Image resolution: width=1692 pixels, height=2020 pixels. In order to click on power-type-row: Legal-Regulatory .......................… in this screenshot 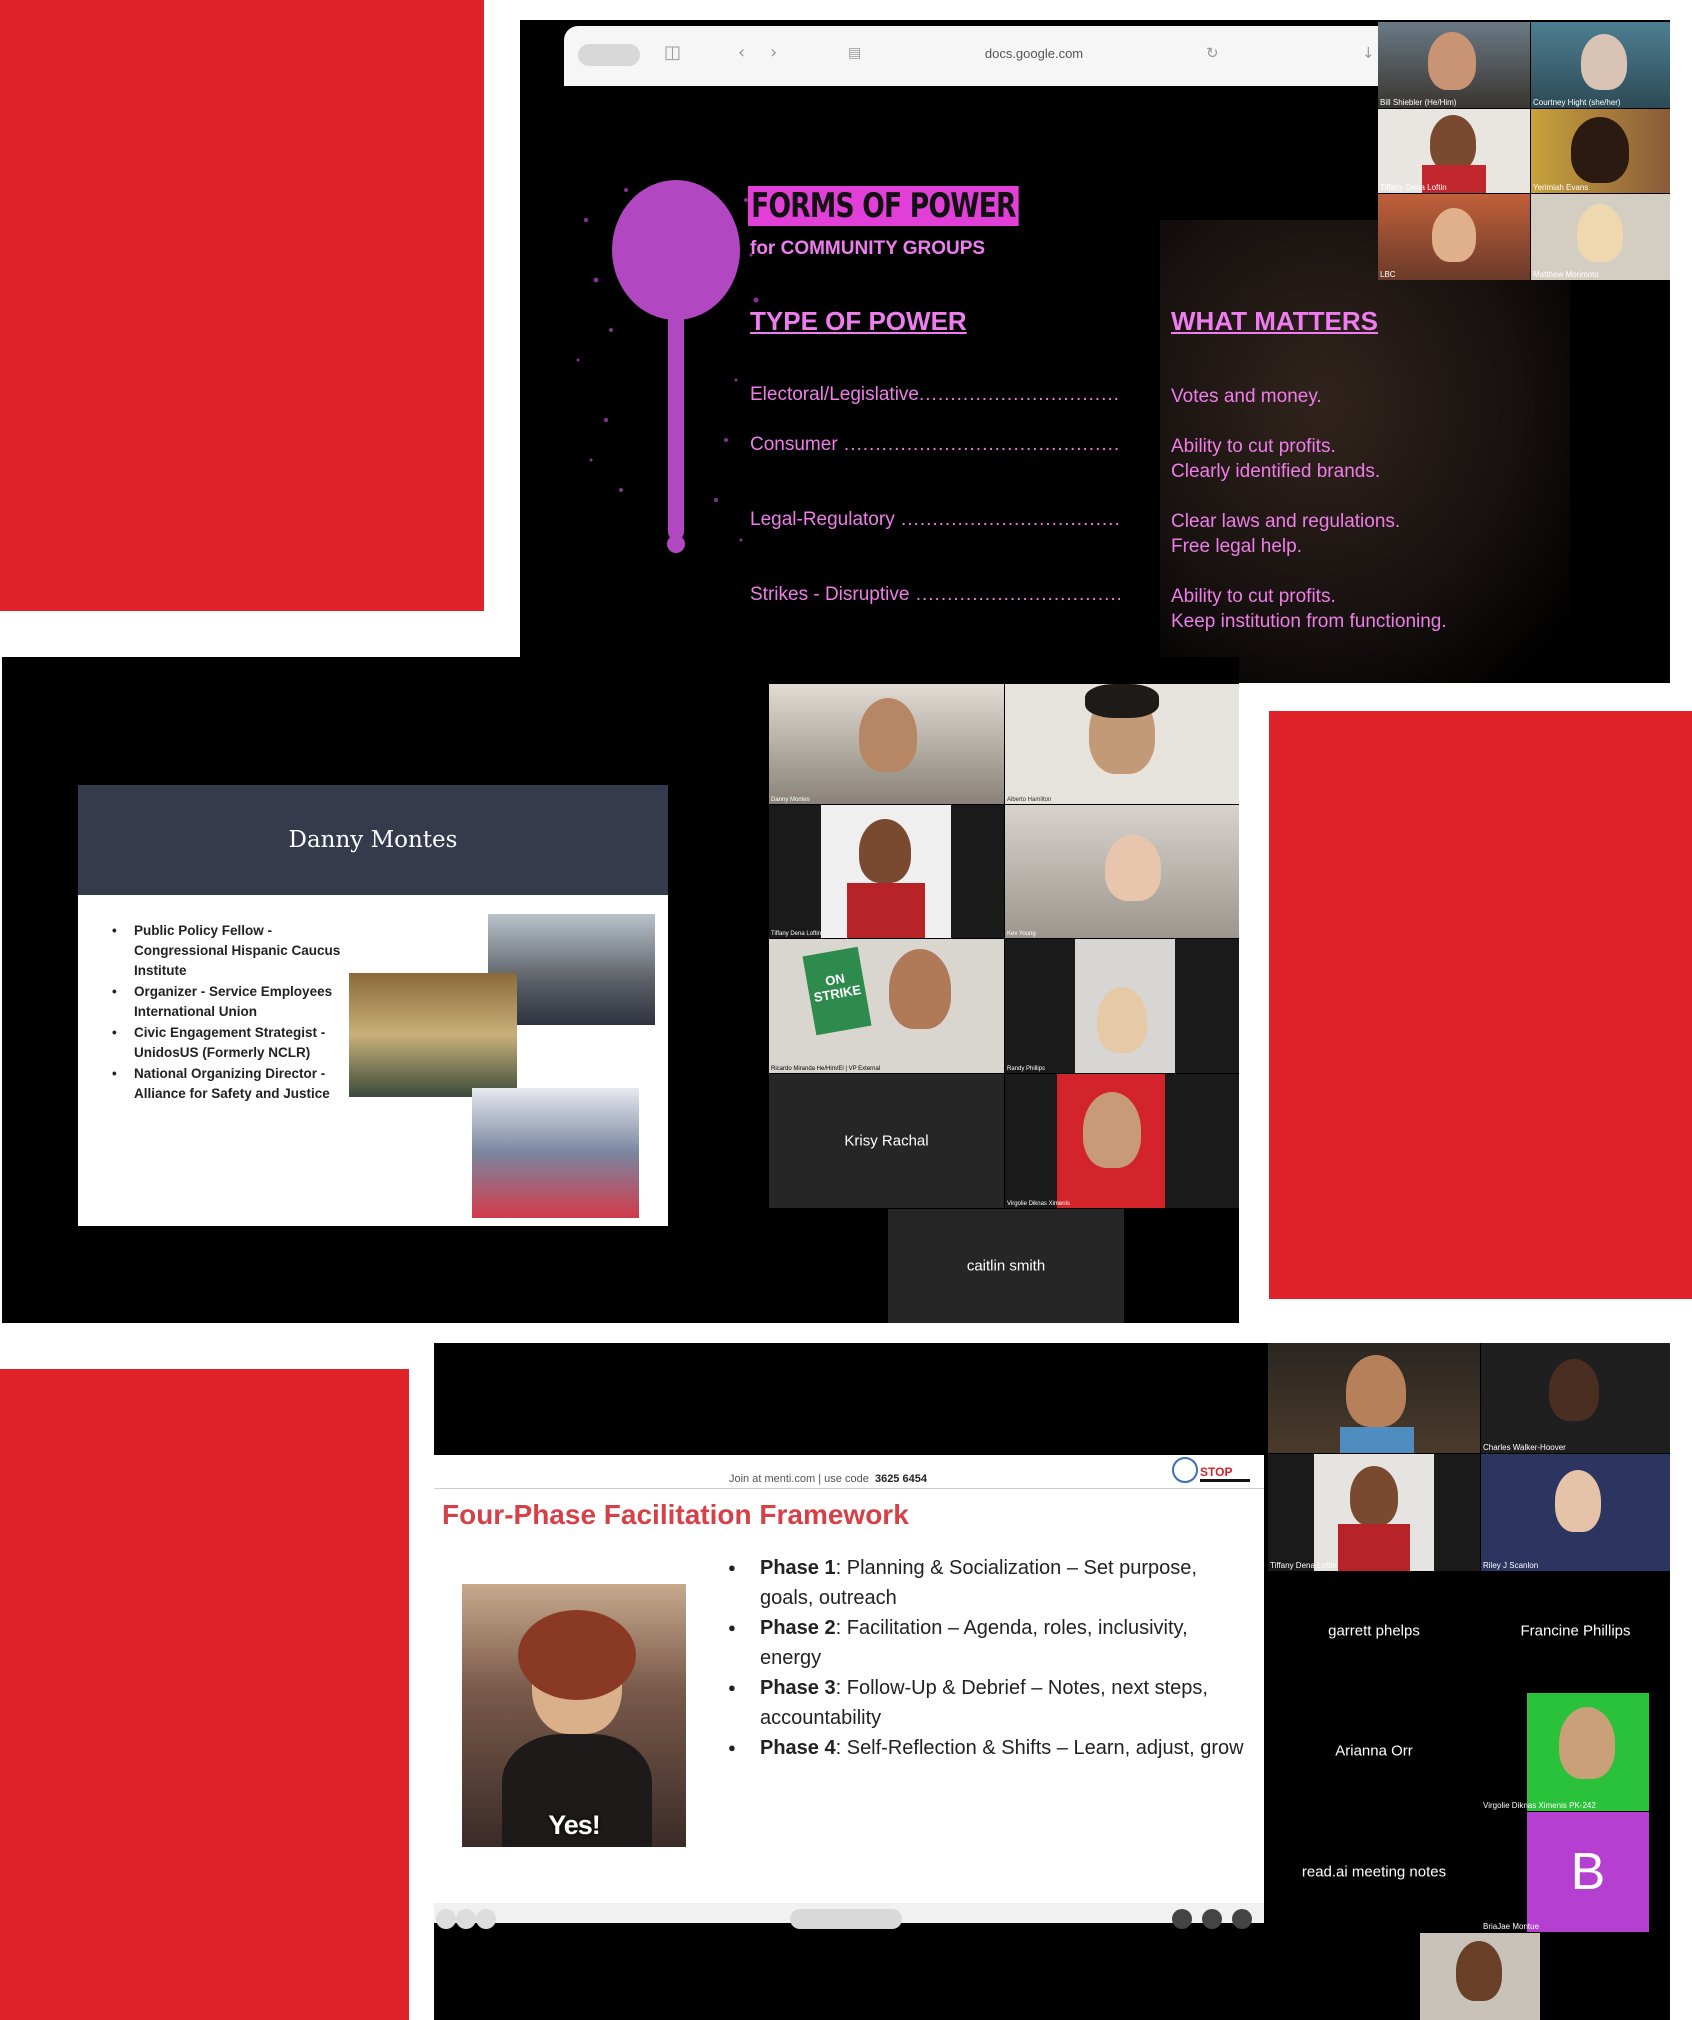, I will do `click(935, 519)`.